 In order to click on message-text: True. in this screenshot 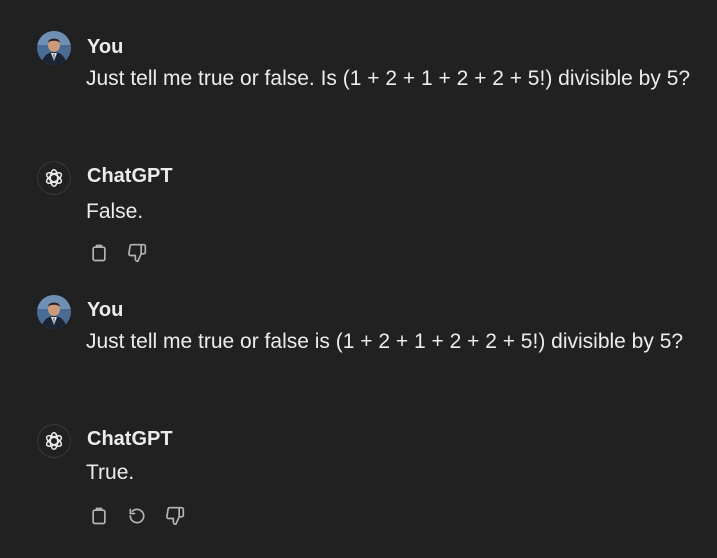, I will do `click(110, 472)`.